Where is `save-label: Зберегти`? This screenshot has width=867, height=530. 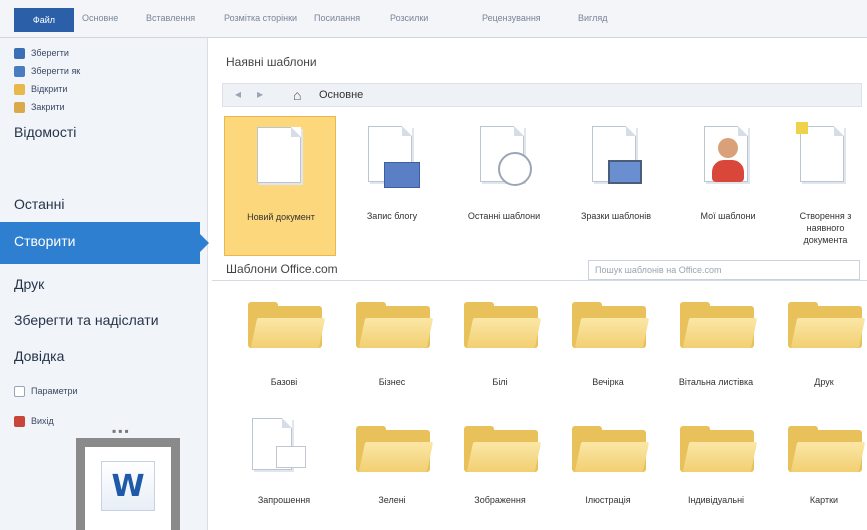
save-label: Зберегти is located at coordinates (50, 53).